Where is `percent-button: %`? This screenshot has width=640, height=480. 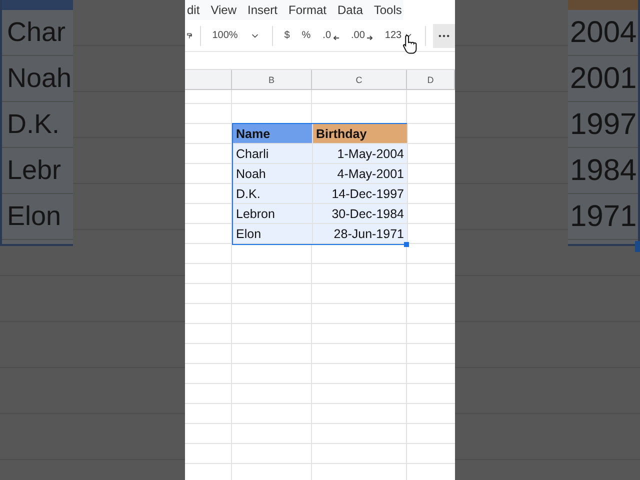
percent-button: % is located at coordinates (306, 36).